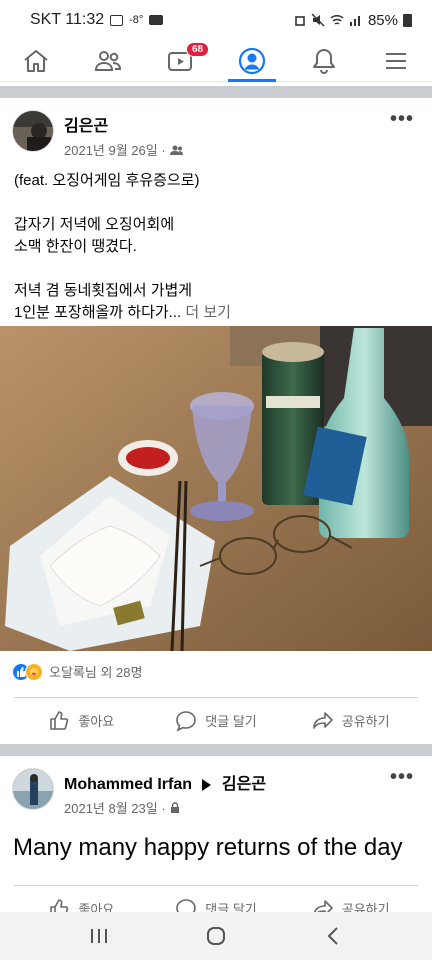  What do you see at coordinates (96, 721) in the screenshot?
I see `like-label: 좋아요` at bounding box center [96, 721].